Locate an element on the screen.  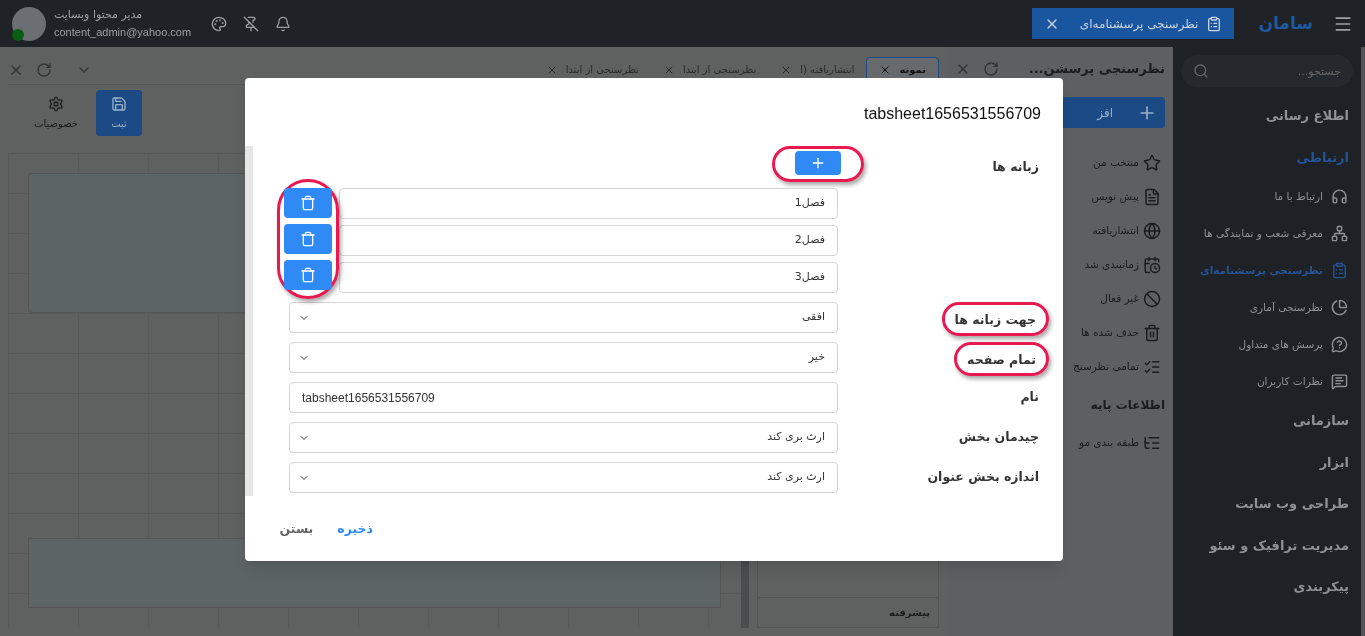
user-name: مدیر محتوا وبسایت is located at coordinates (98, 15).